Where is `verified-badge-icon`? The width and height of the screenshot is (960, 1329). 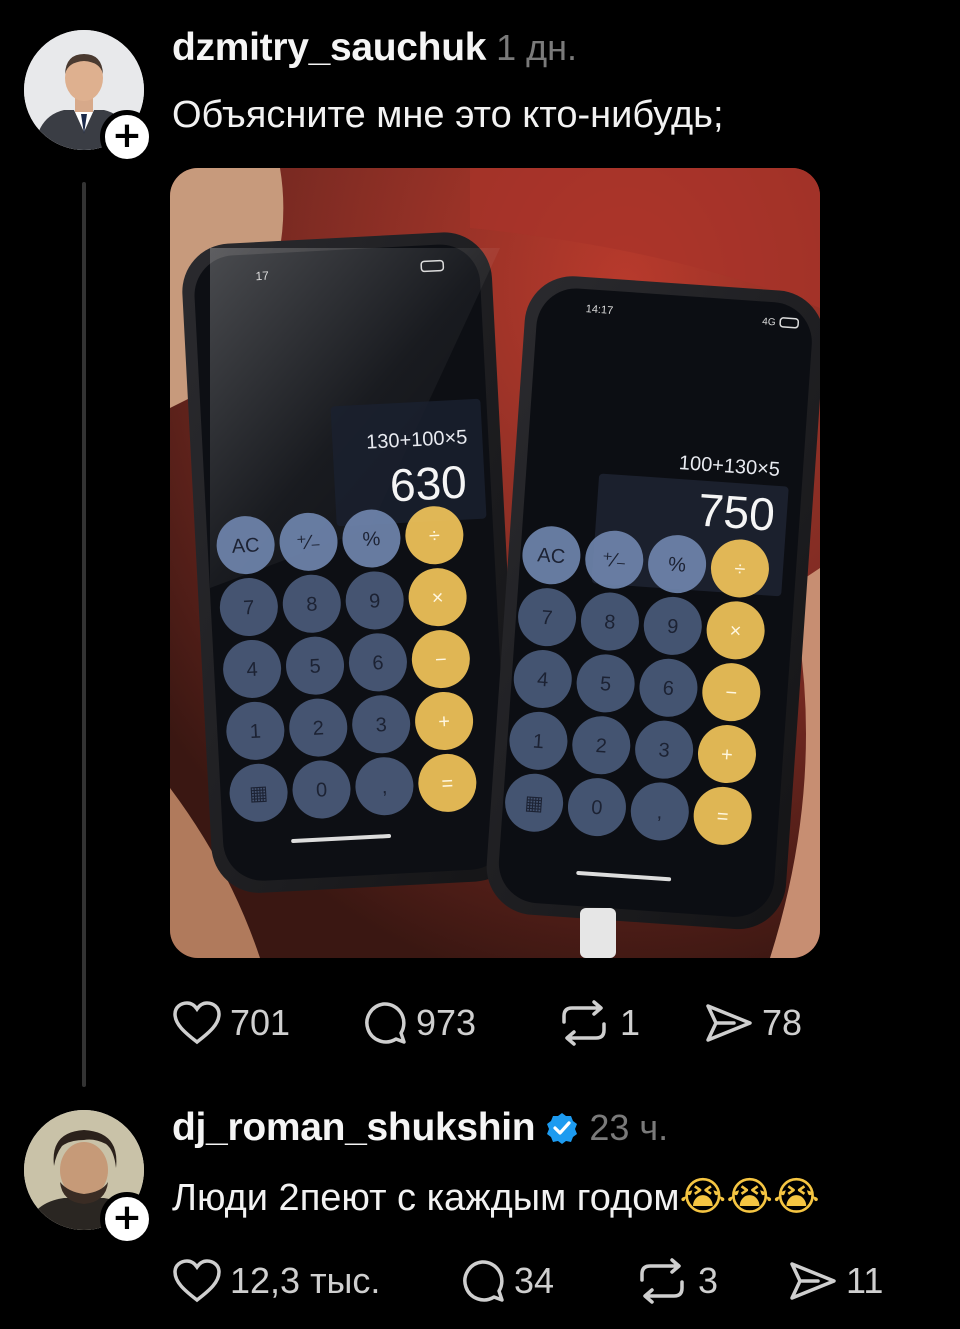
verified-badge-icon is located at coordinates (562, 1128).